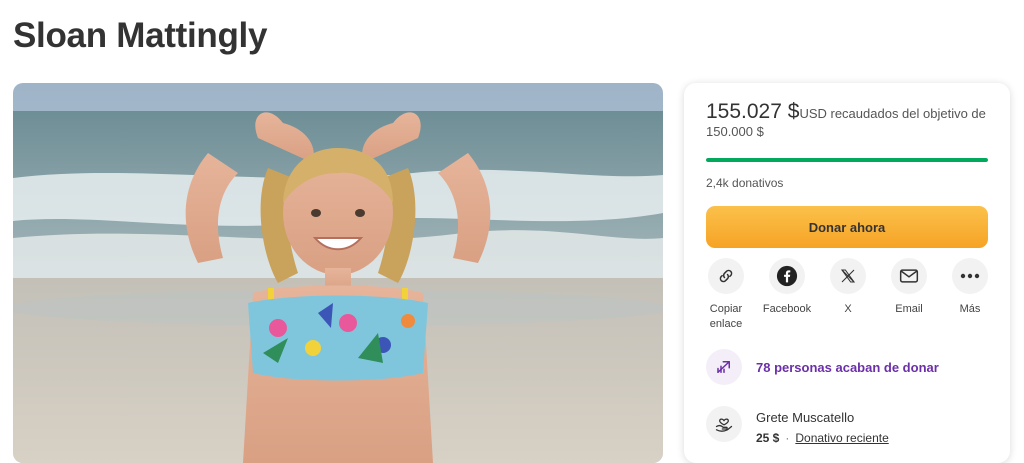  I want to click on recent-donors-row: 78 personas acaban de donar, so click(847, 367).